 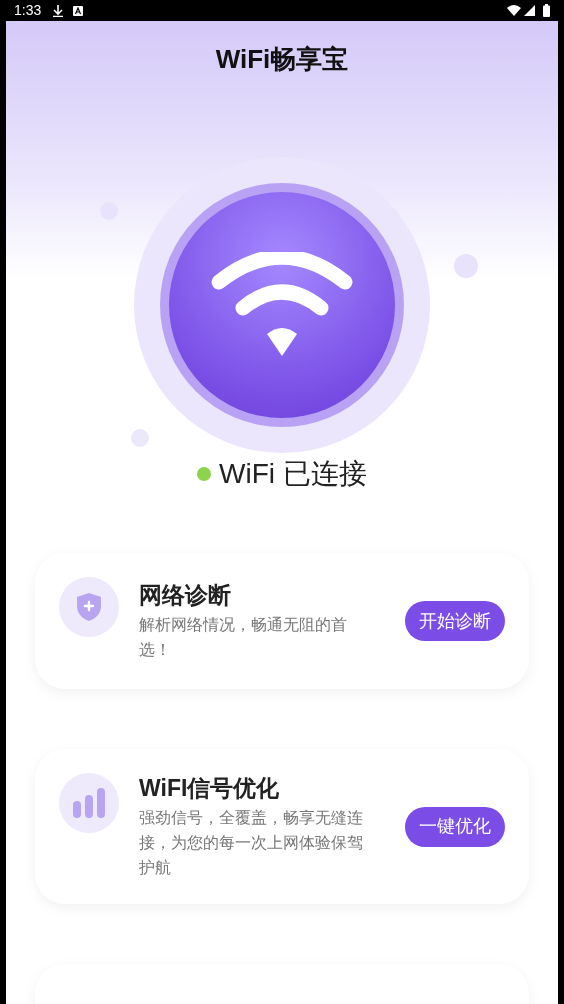 I want to click on card-title: WiFI信号优化, so click(x=210, y=788).